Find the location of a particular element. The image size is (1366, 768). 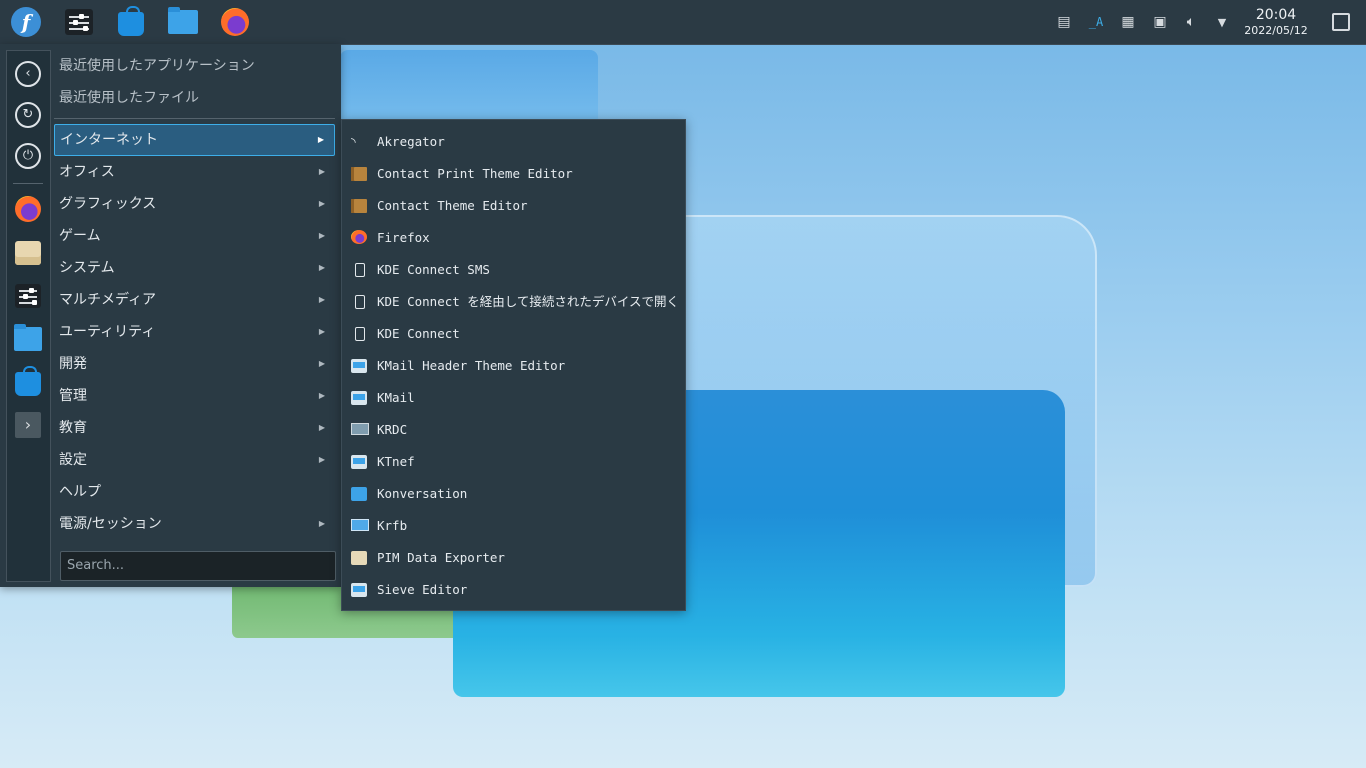

notes-icon: ▦ is located at coordinates (1128, 22).